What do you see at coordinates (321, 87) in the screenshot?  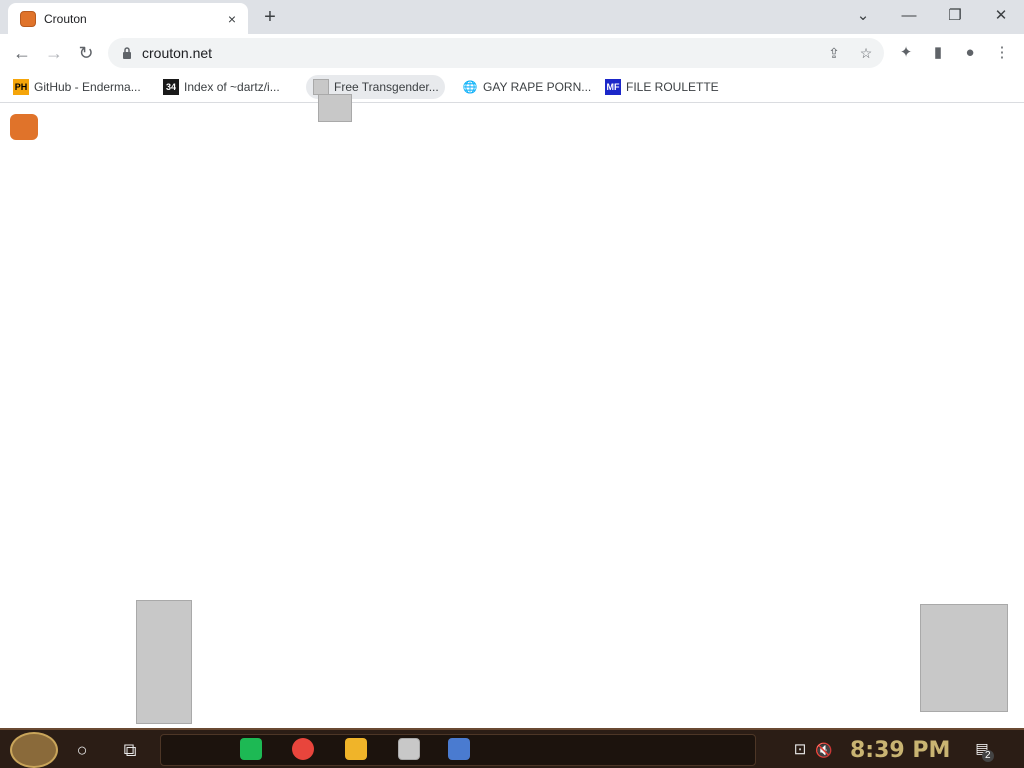 I see `bookmark-favicon-icon` at bounding box center [321, 87].